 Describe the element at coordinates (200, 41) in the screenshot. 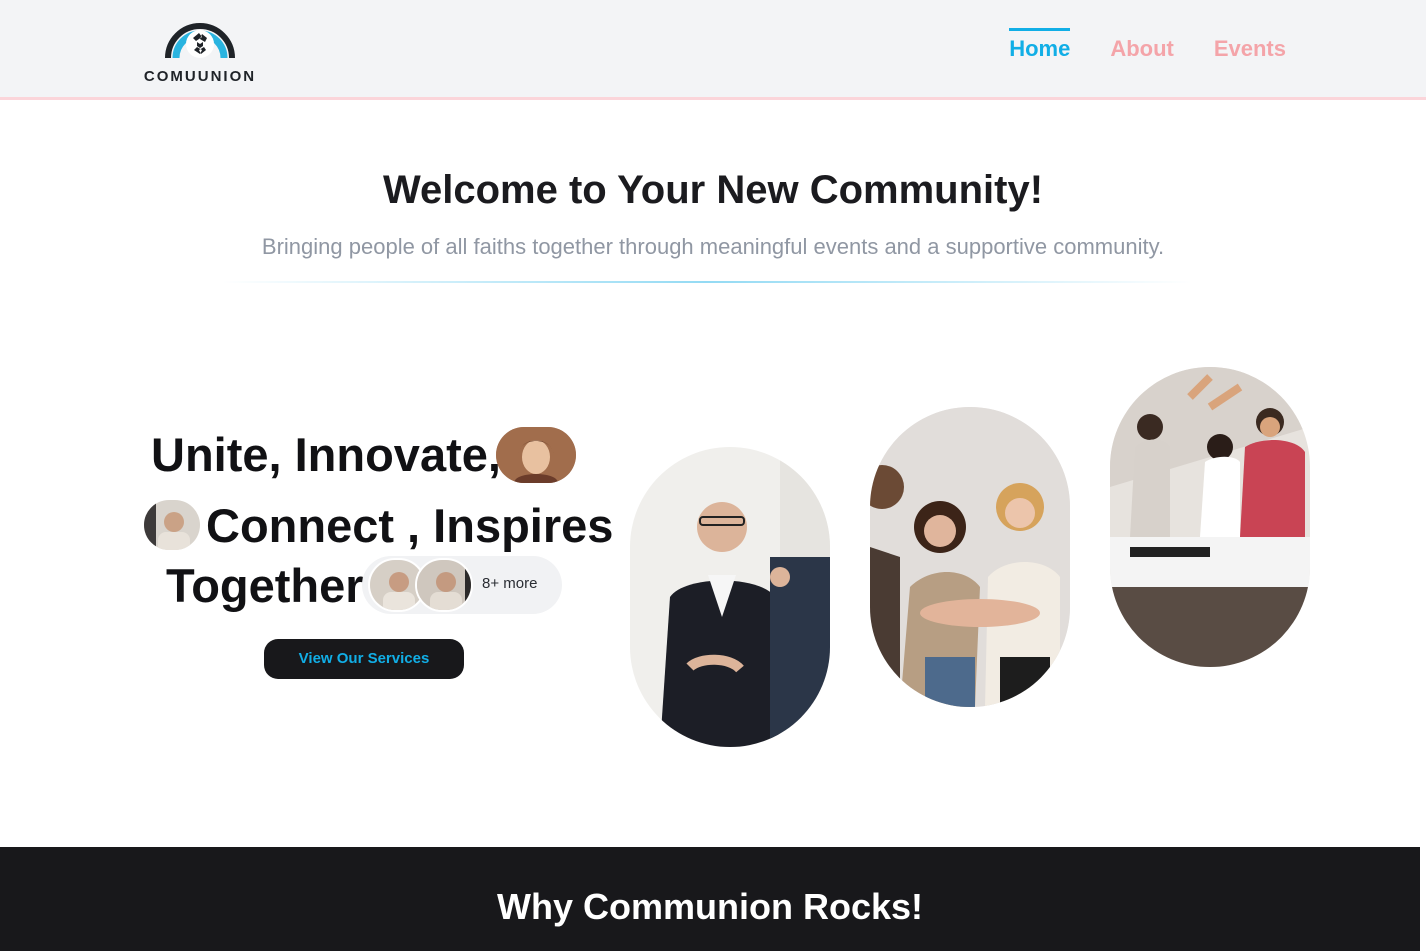

I see `logo-icon` at that location.